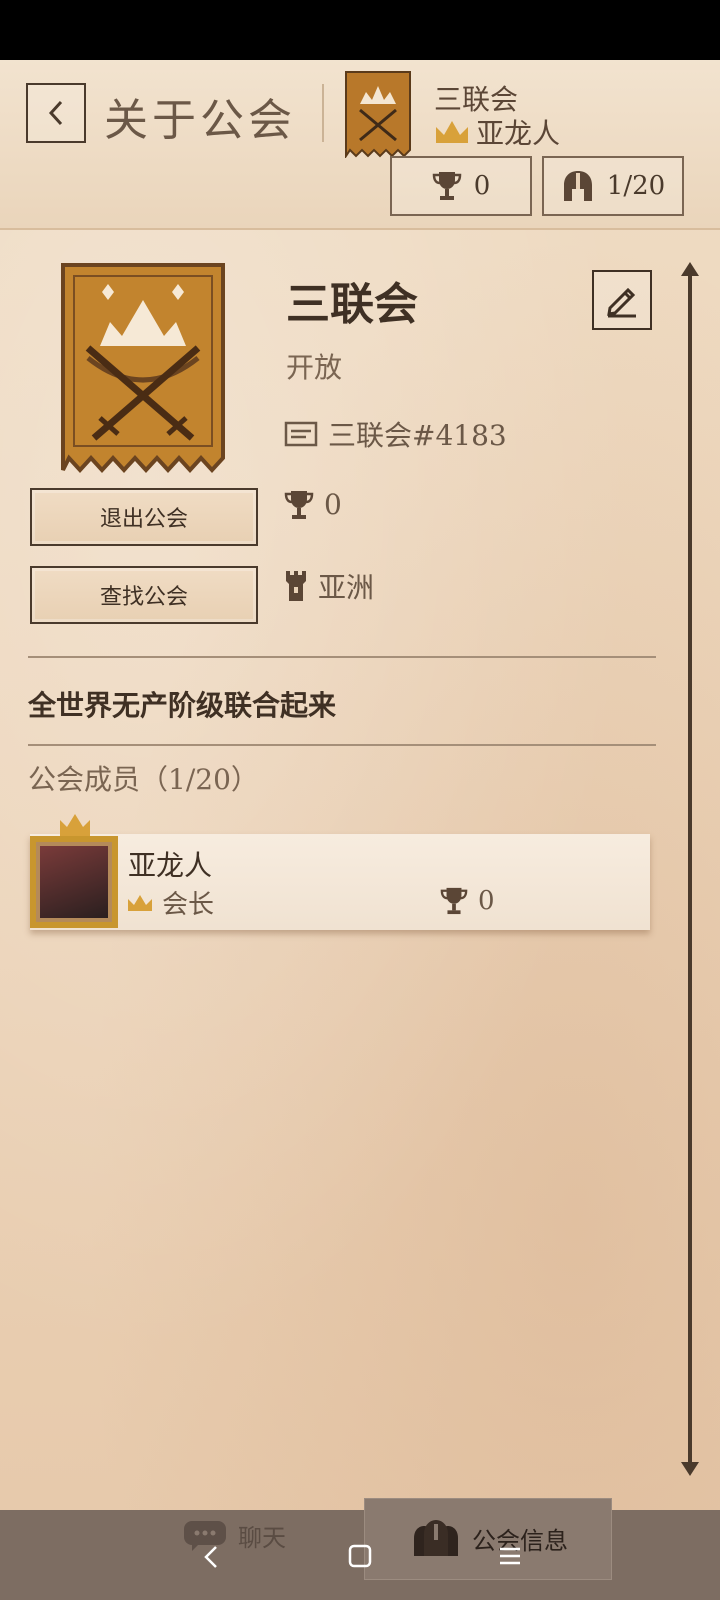 The image size is (720, 1600). I want to click on header-divider, so click(323, 113).